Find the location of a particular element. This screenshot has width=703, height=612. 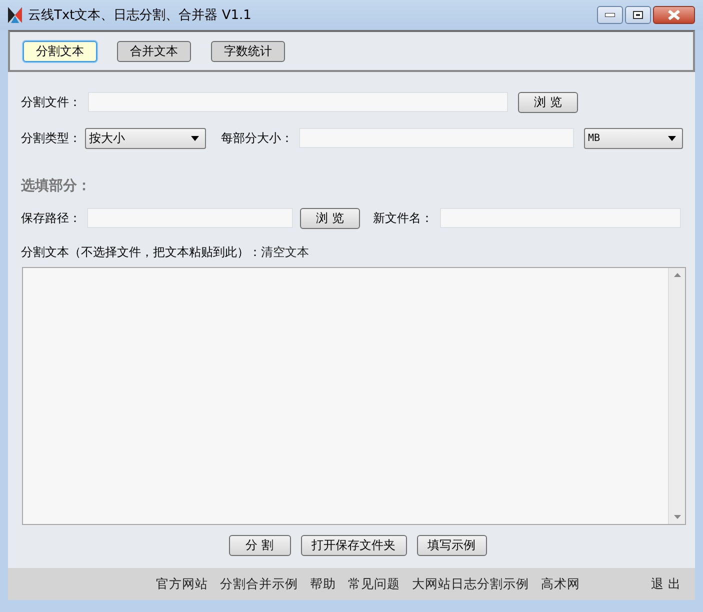

file-path-field is located at coordinates (298, 102).